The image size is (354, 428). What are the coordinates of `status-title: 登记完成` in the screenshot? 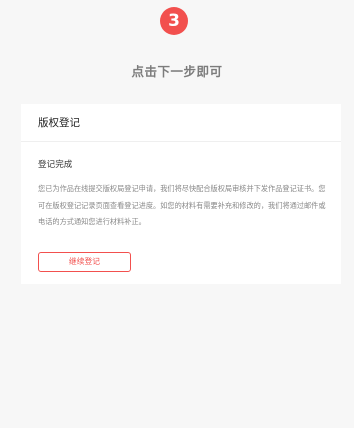 It's located at (55, 165).